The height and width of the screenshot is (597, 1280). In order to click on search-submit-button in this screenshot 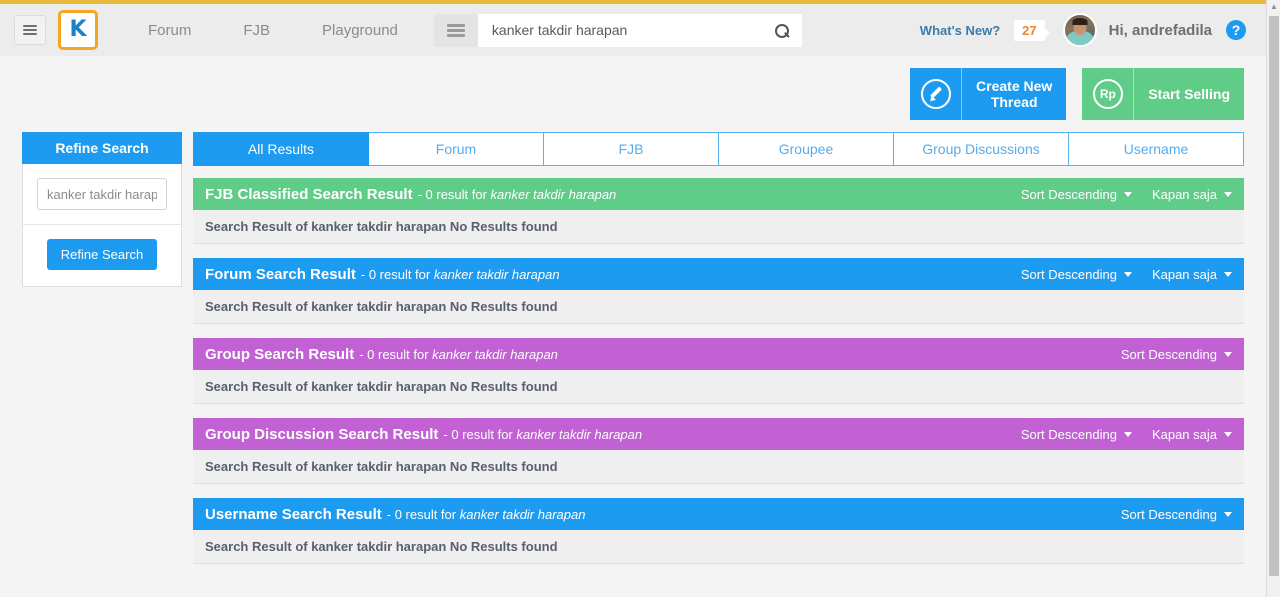, I will do `click(782, 30)`.